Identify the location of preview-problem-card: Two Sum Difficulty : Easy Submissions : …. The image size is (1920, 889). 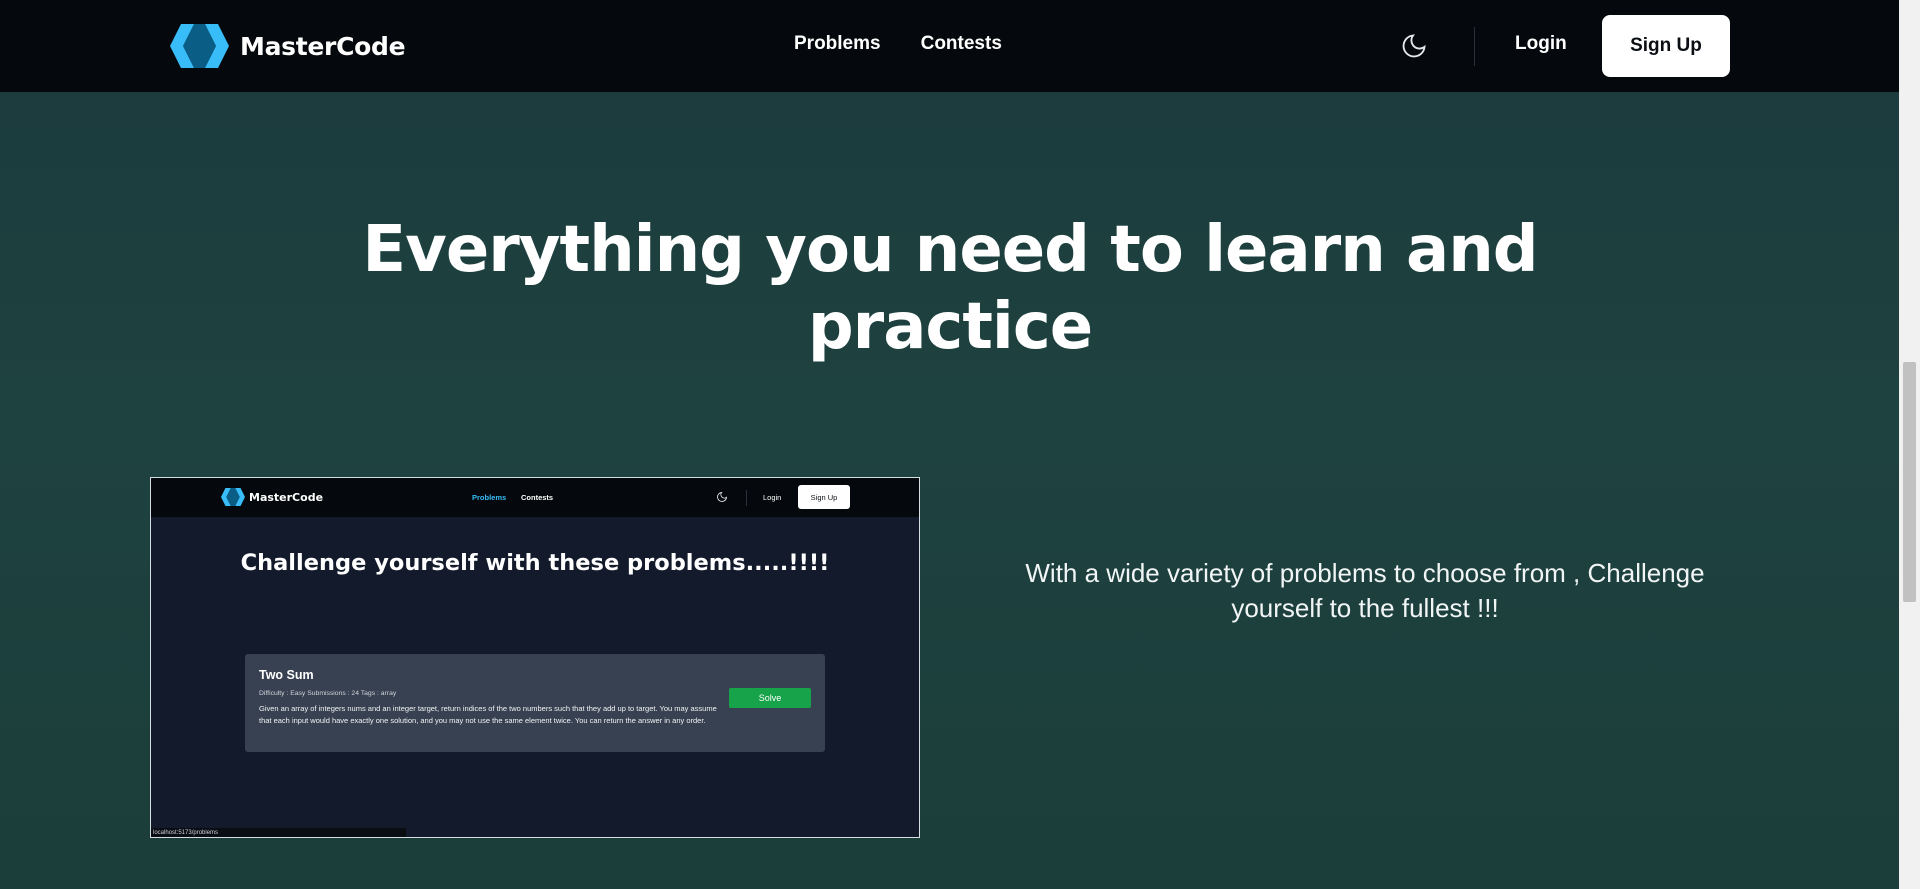
(535, 703).